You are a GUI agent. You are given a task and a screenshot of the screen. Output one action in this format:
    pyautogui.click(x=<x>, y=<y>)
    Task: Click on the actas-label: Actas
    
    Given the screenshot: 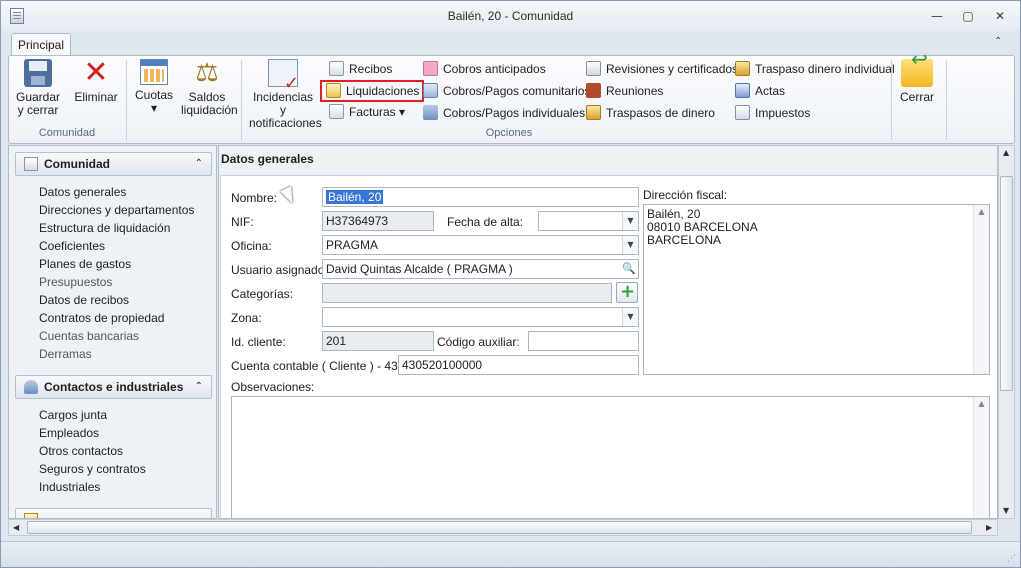 What is the action you would take?
    pyautogui.click(x=770, y=91)
    